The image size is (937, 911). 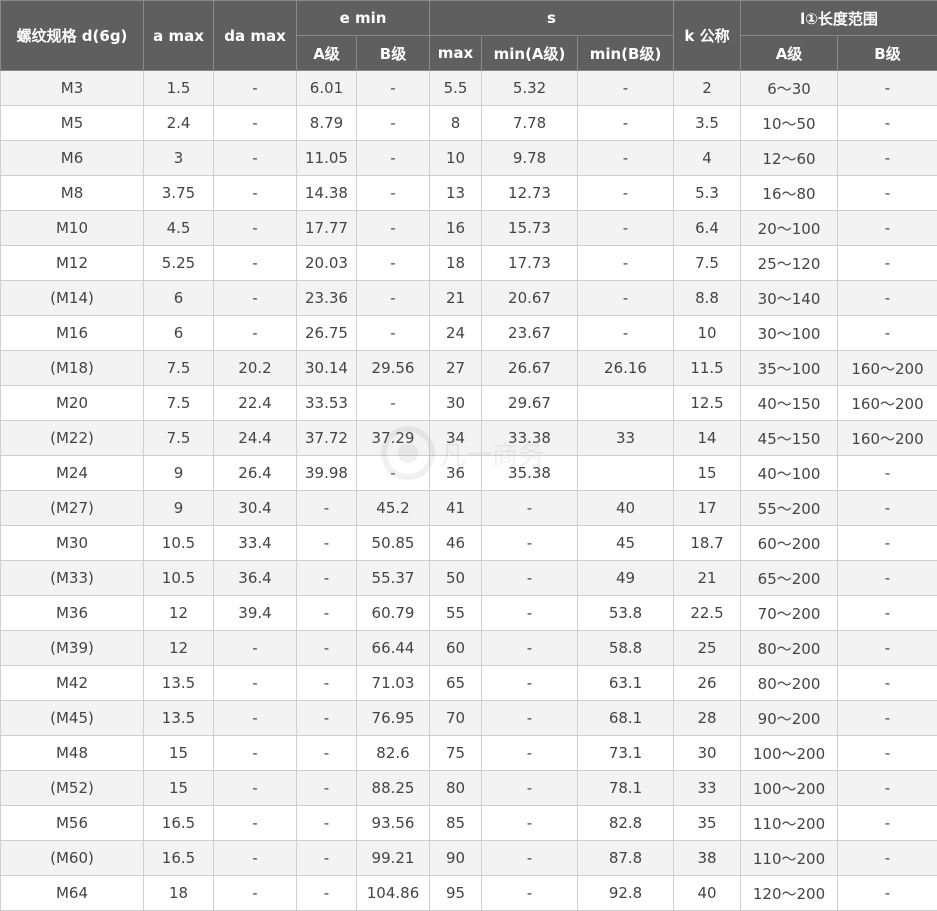 I want to click on header-e-a: A级, so click(x=327, y=53).